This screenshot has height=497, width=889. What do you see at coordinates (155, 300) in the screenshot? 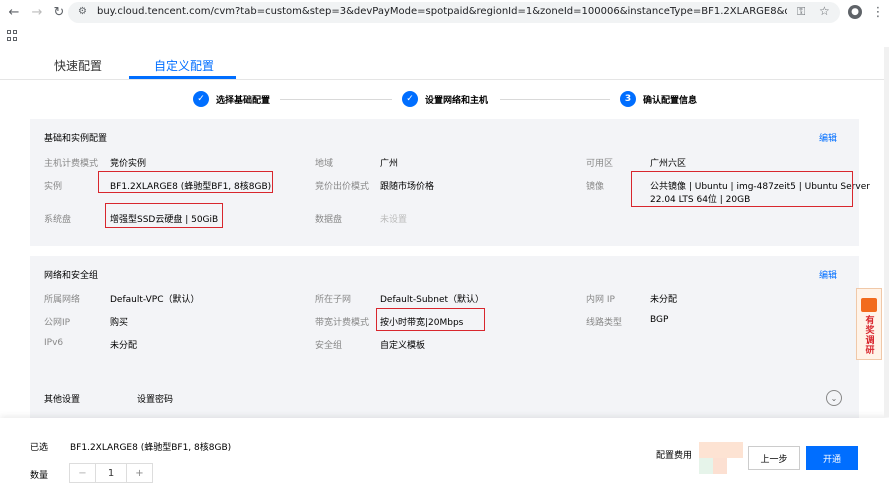
I see `vpc-value: Default-VPC（默认）` at bounding box center [155, 300].